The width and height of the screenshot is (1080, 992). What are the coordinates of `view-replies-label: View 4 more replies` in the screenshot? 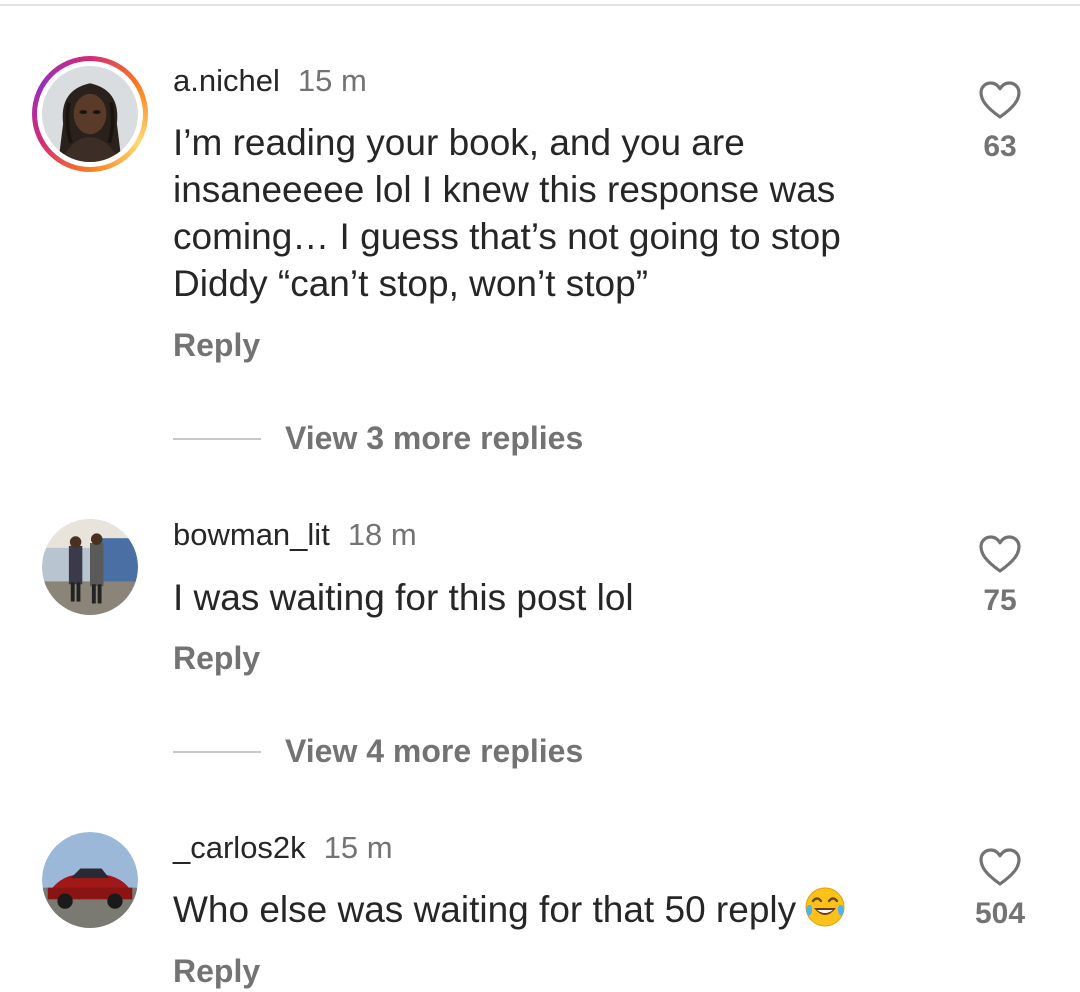 It's located at (434, 751).